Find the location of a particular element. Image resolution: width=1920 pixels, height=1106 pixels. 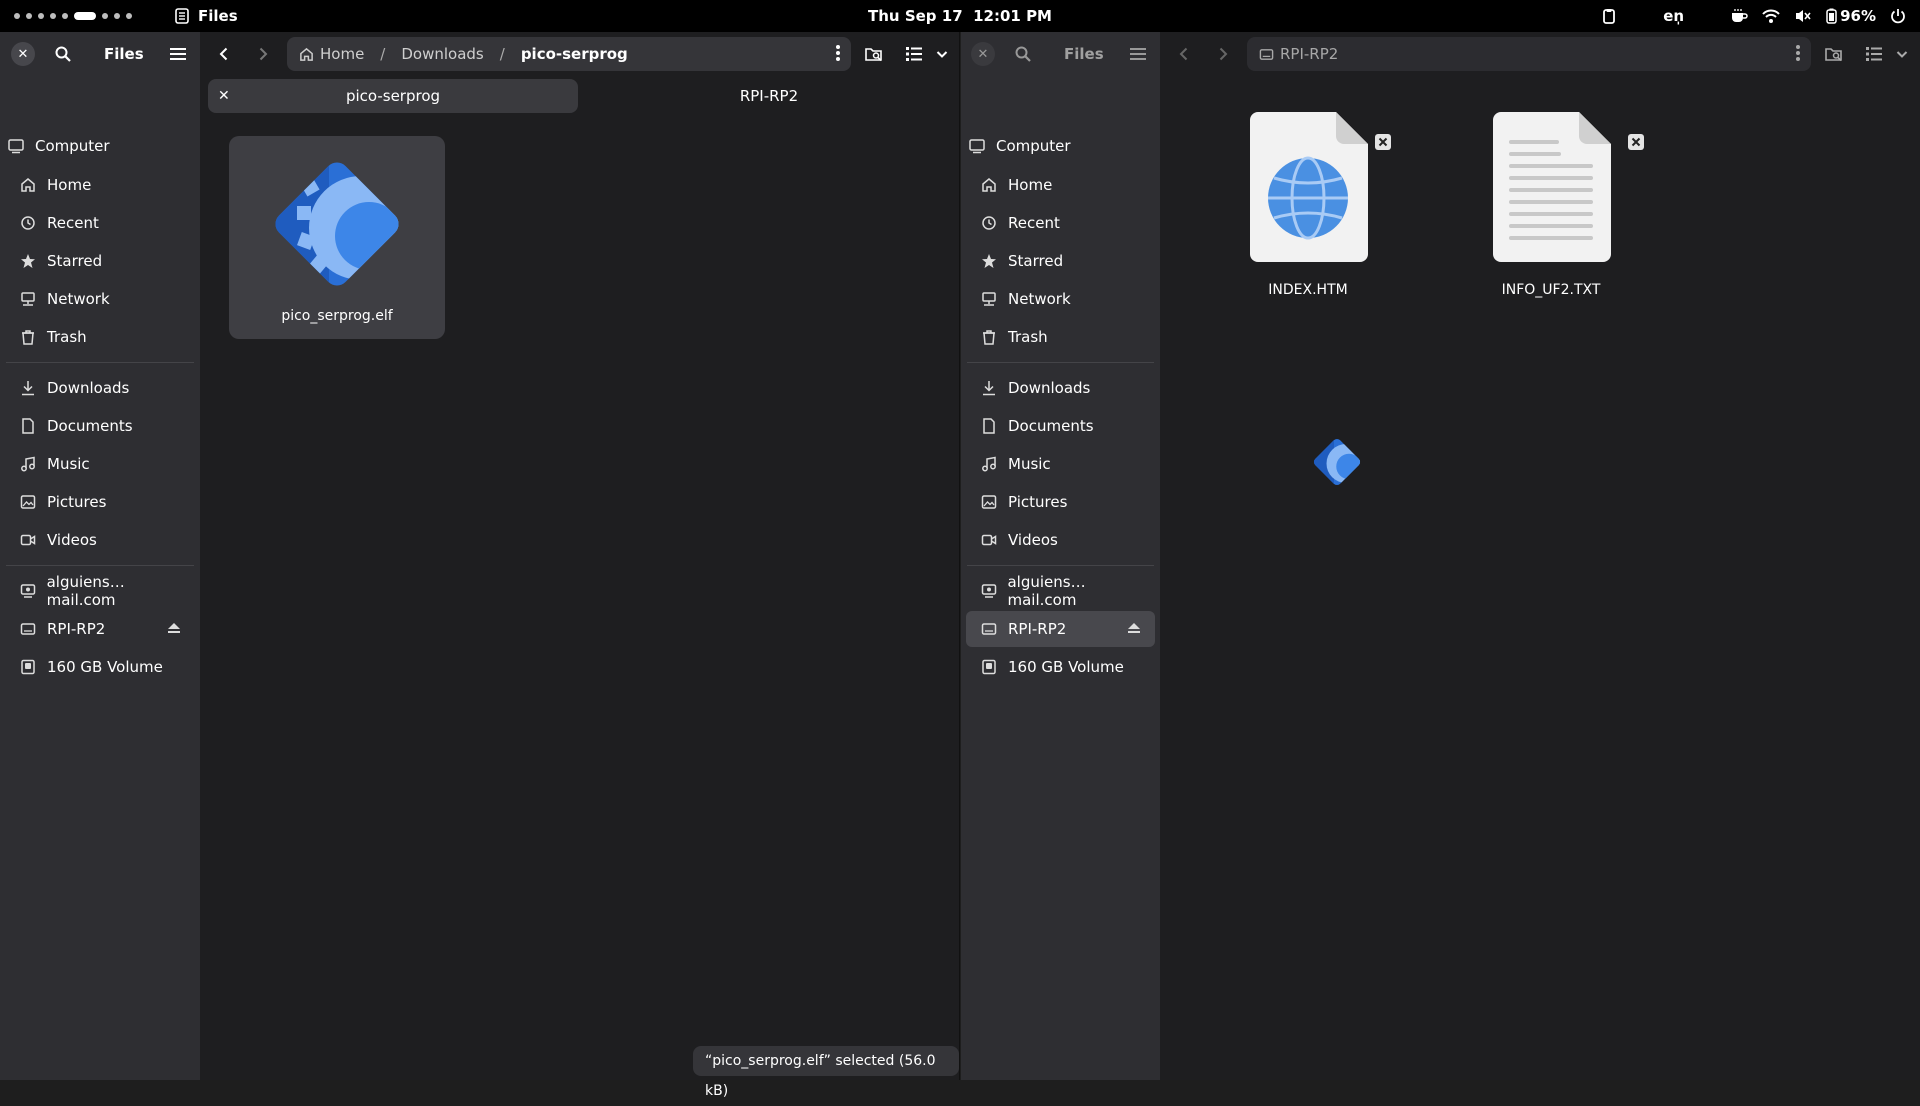

app-menu: Files is located at coordinates (206, 16).